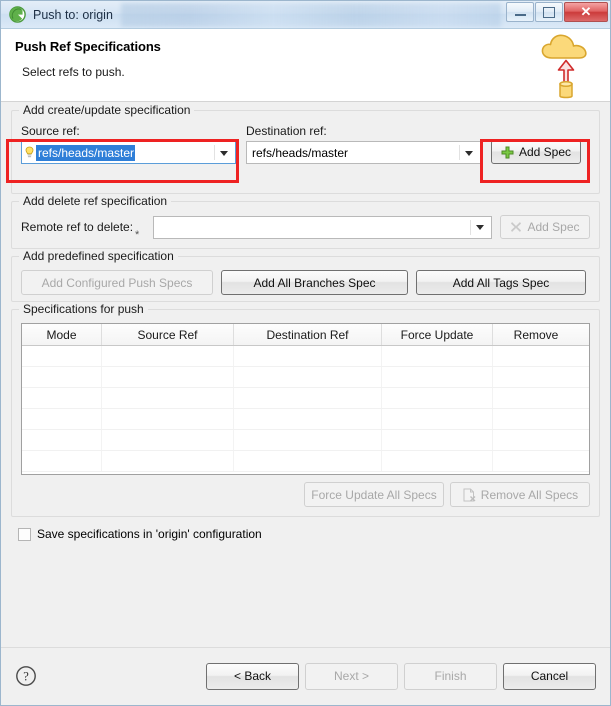 This screenshot has height=706, width=611. I want to click on remove-document-icon, so click(469, 494).